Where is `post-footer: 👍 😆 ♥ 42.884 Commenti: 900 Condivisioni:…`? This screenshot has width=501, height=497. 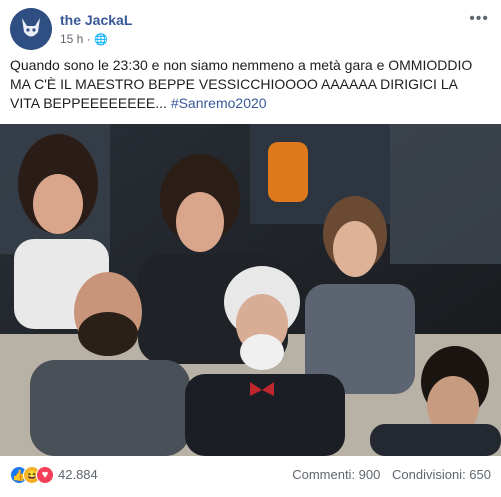 post-footer: 👍 😆 ♥ 42.884 Commenti: 900 Condivisioni:… is located at coordinates (250, 475).